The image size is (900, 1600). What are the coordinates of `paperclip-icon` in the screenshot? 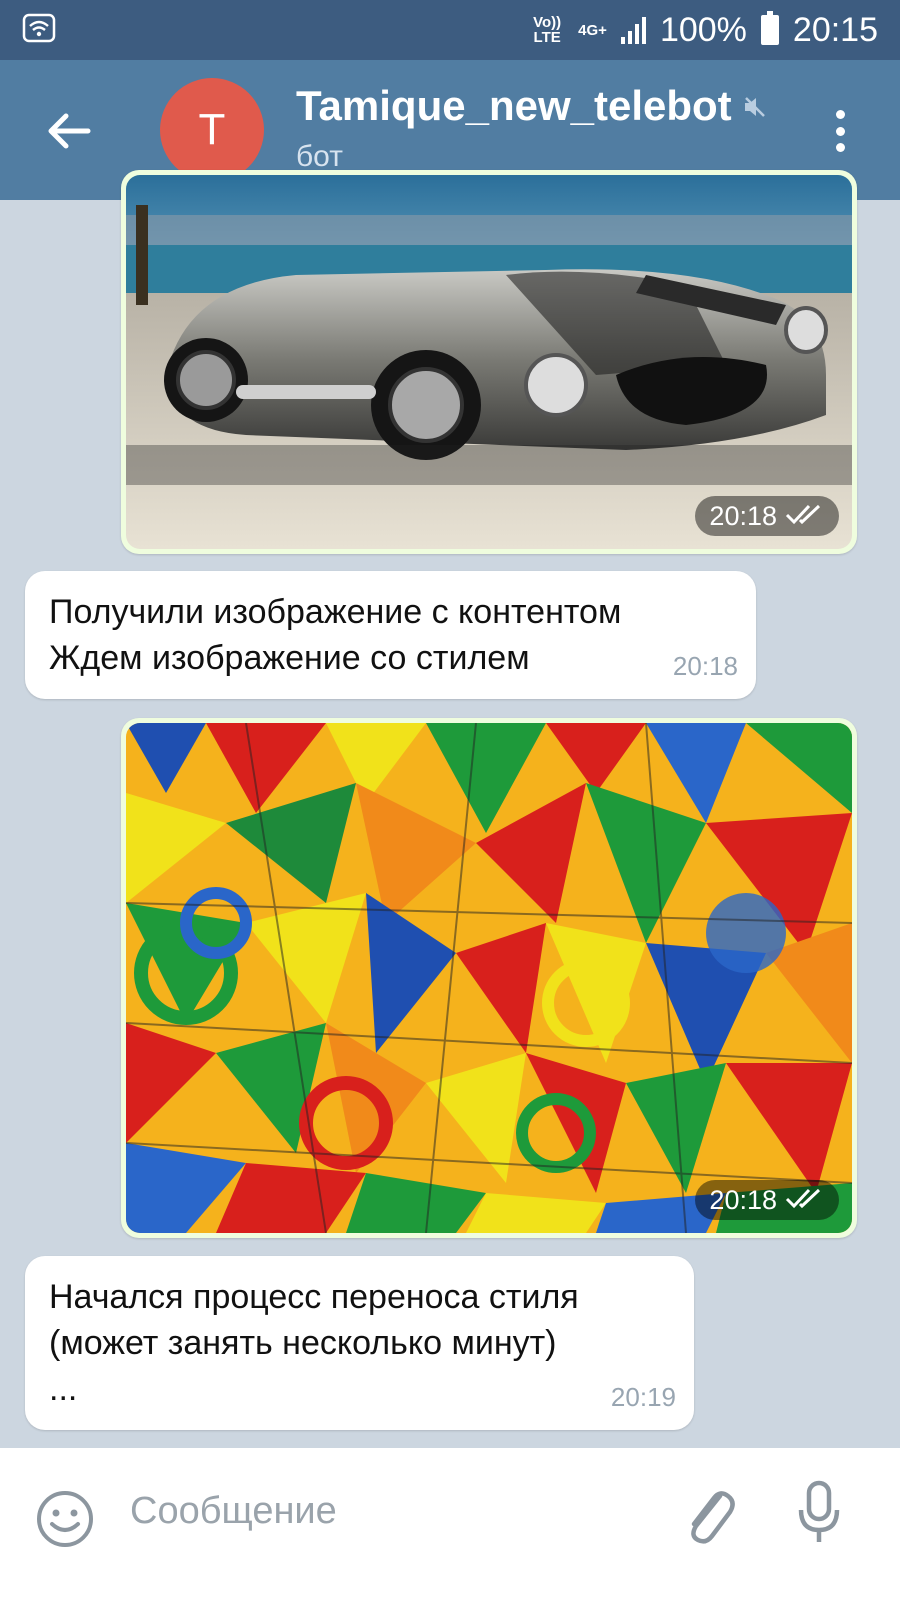 It's located at (708, 1516).